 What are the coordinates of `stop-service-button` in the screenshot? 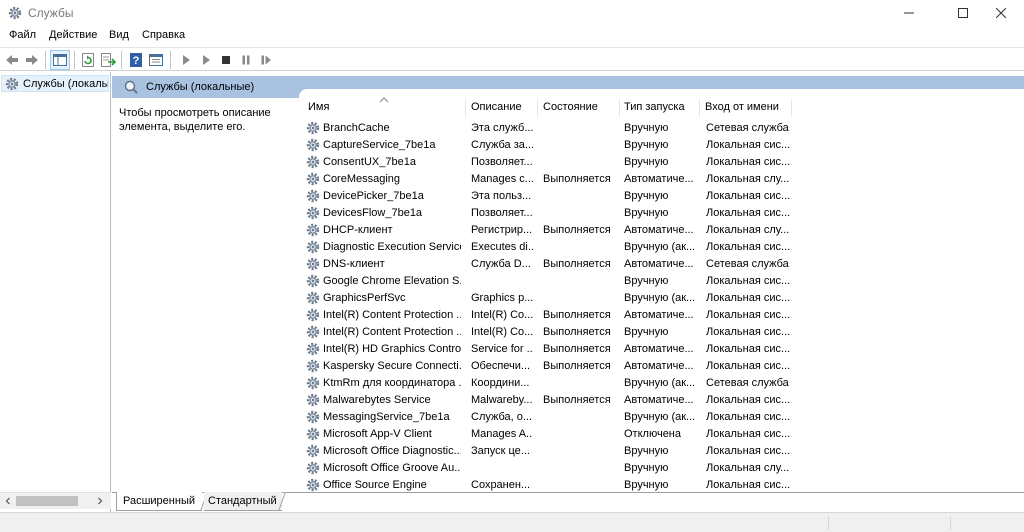 It's located at (226, 60).